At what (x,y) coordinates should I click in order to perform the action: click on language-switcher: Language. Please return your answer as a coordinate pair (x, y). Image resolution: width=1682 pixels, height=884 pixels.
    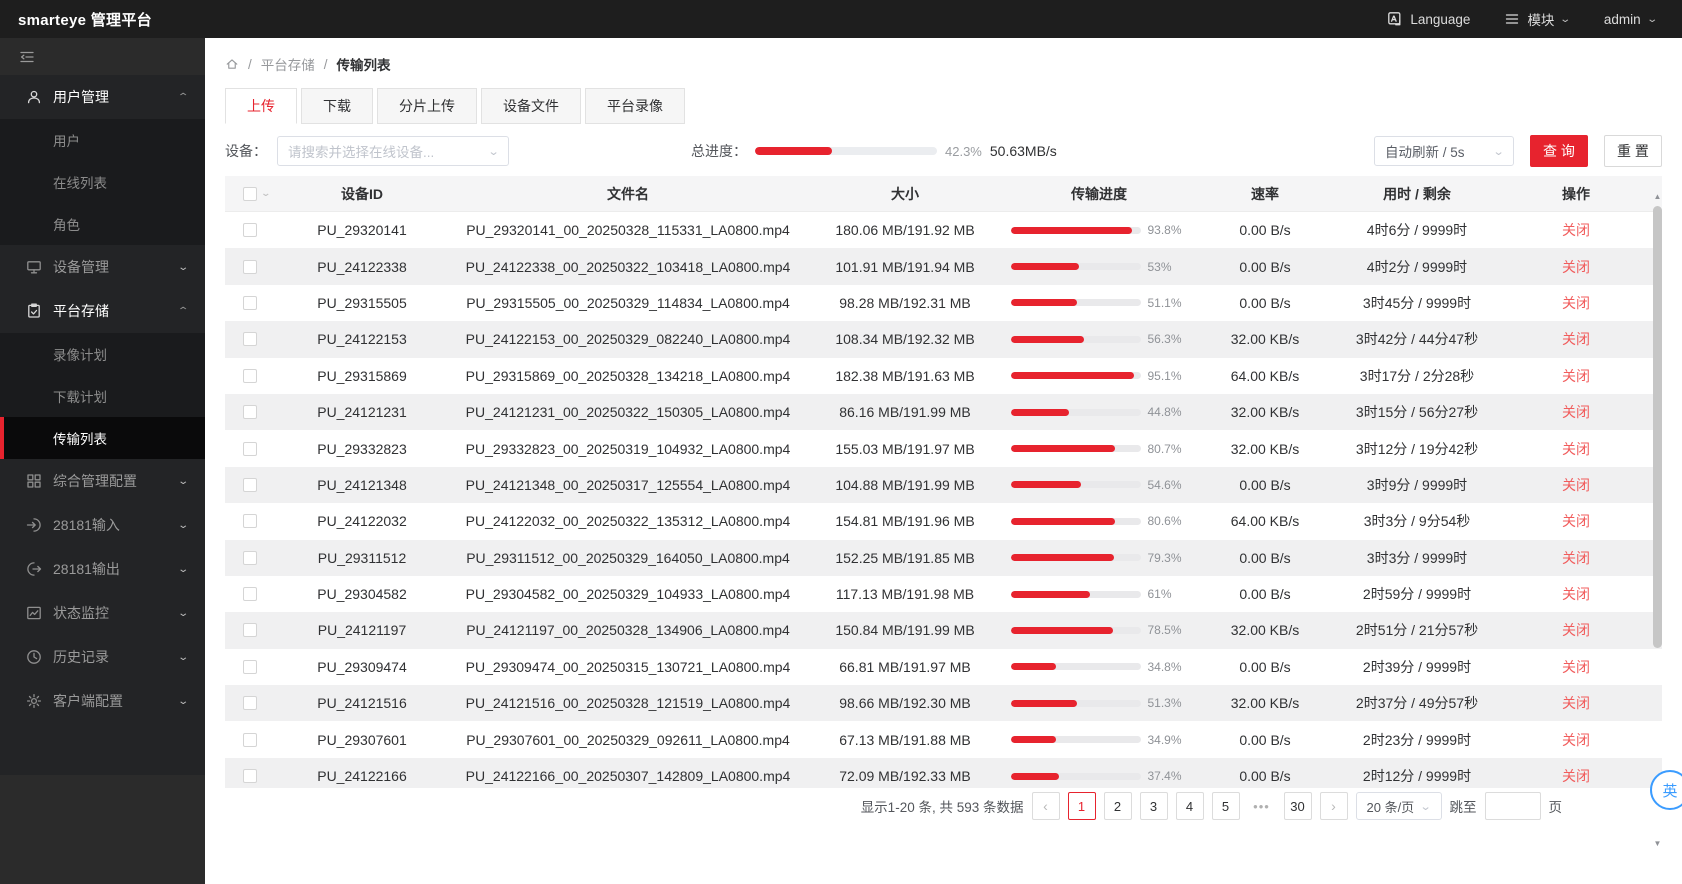
    Looking at the image, I should click on (1428, 19).